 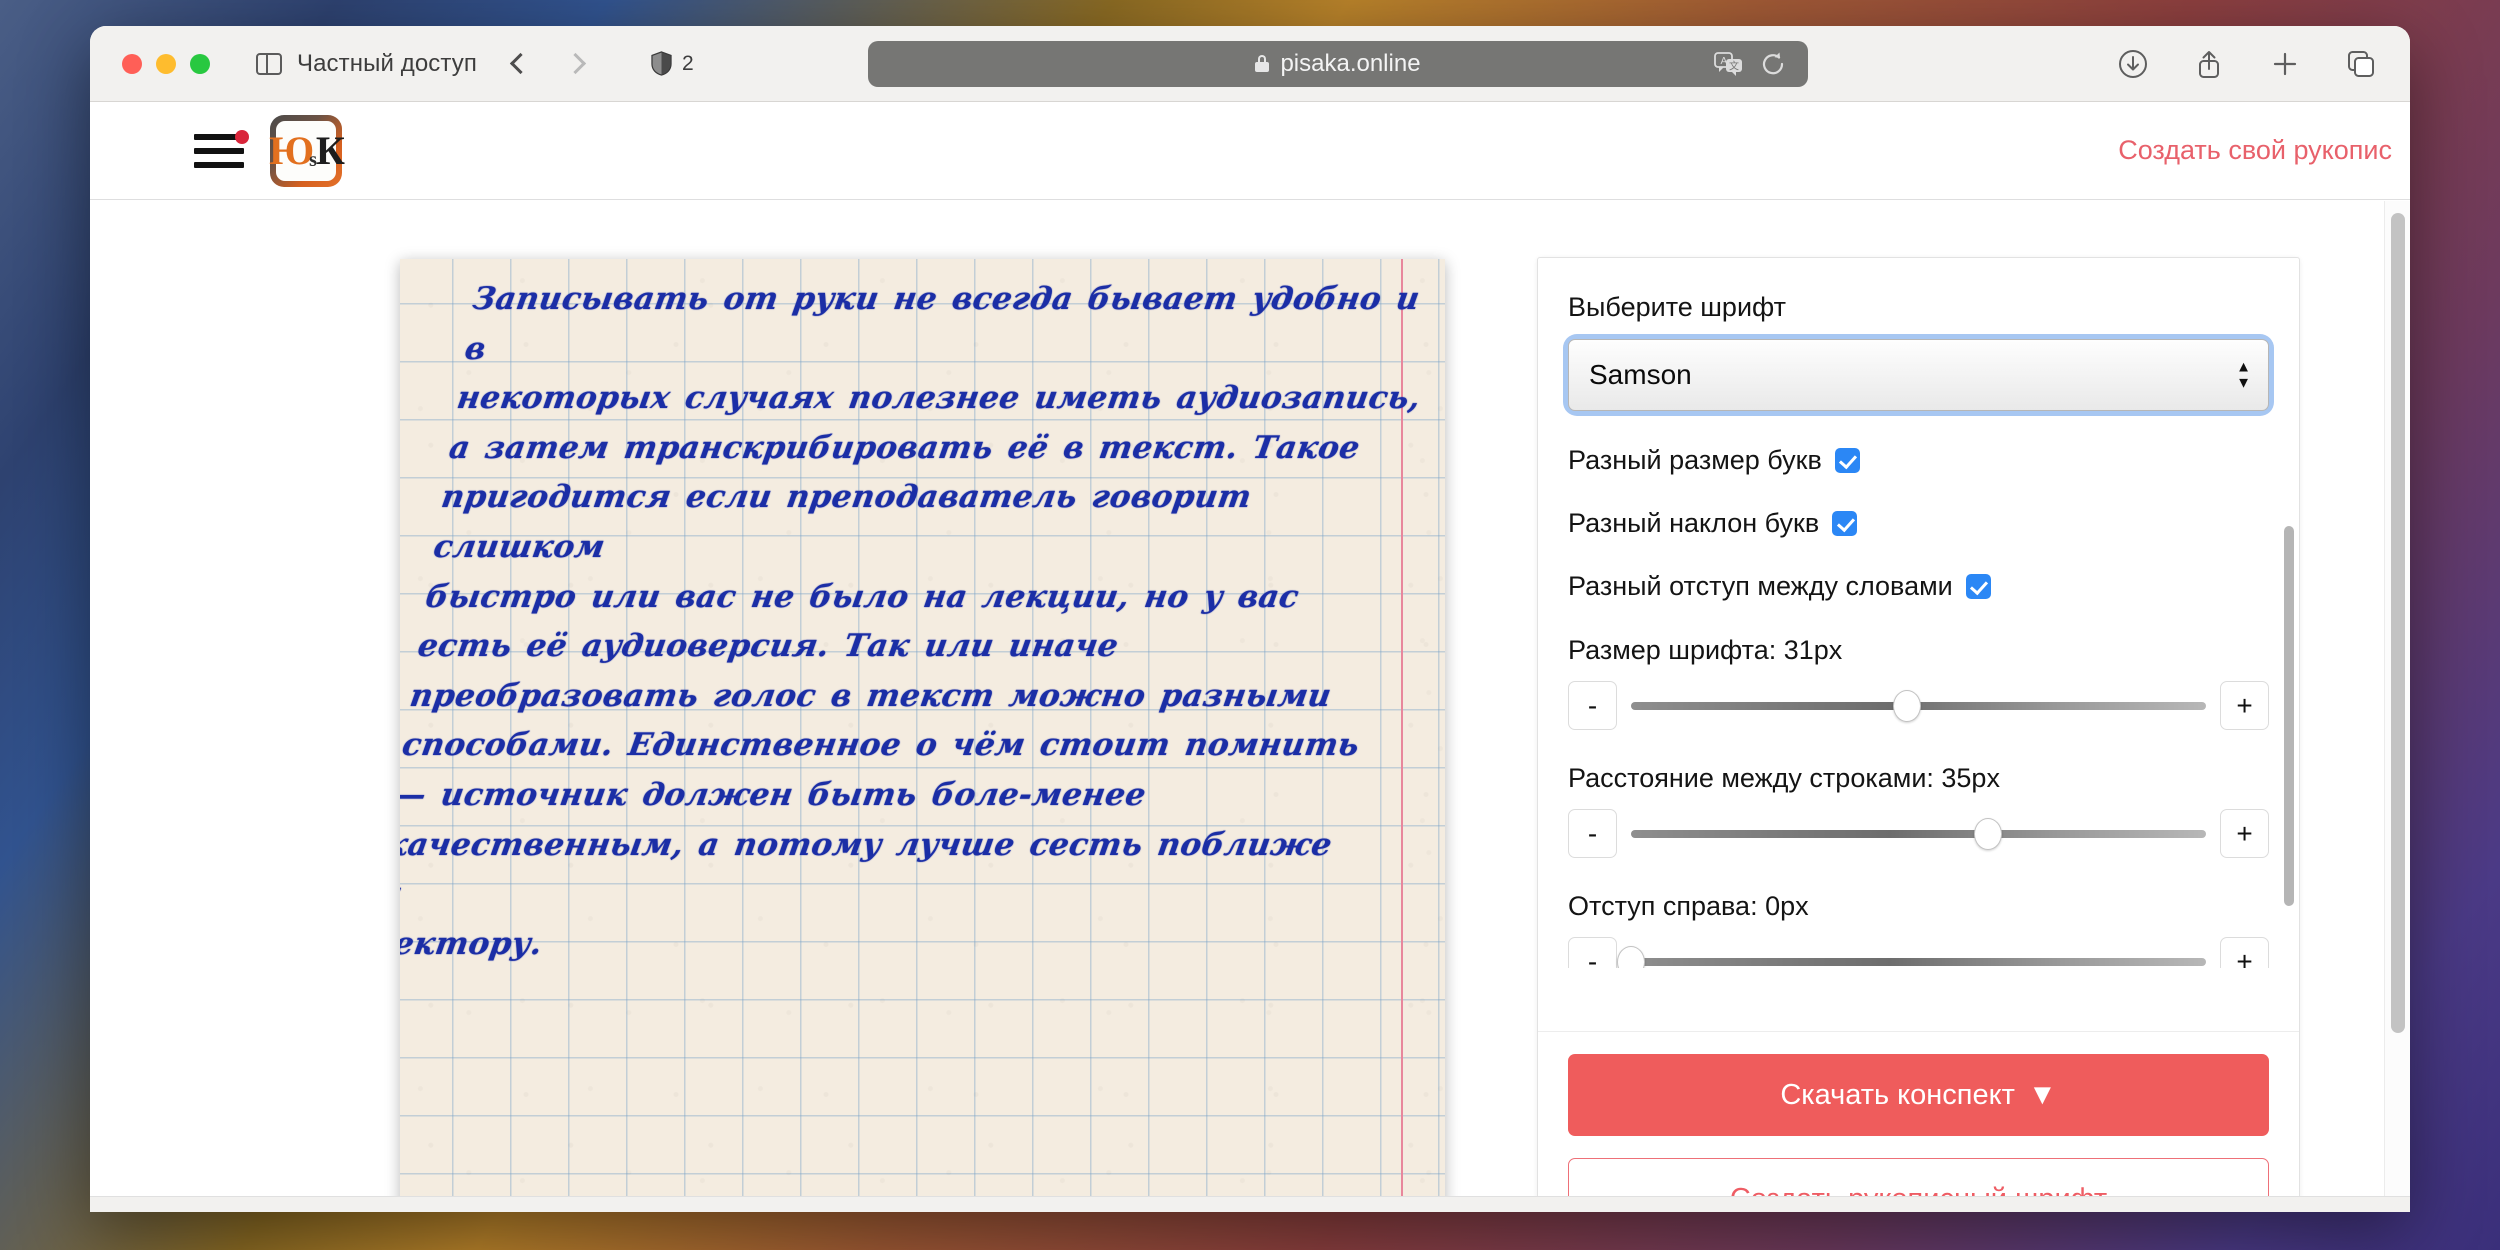 What do you see at coordinates (132, 63) in the screenshot?
I see `close-window-button` at bounding box center [132, 63].